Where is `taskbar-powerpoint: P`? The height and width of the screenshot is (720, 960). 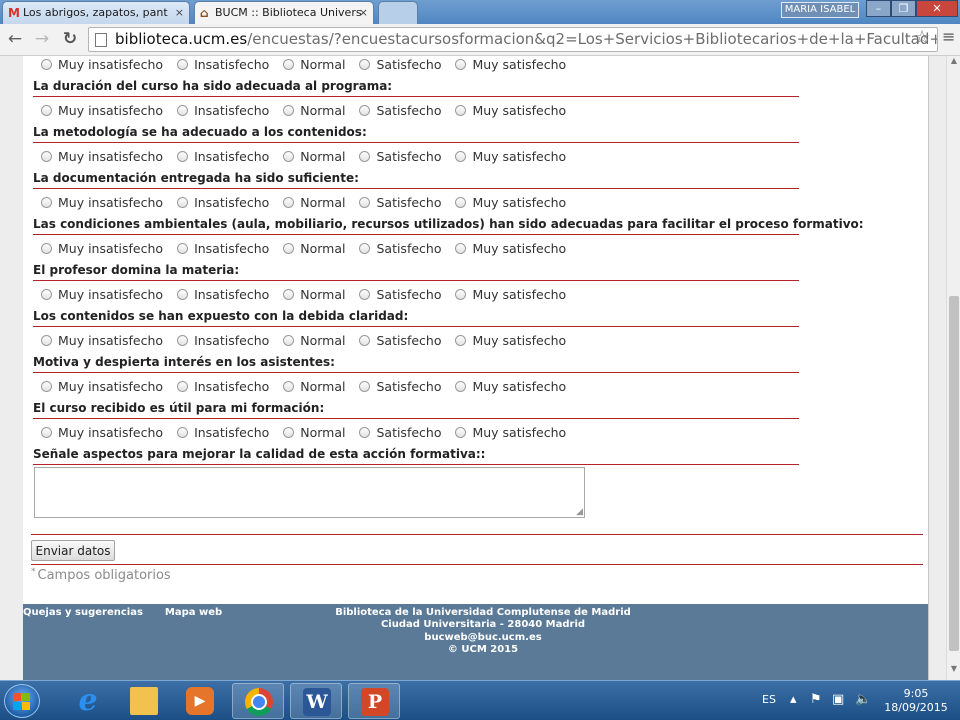 taskbar-powerpoint: P is located at coordinates (374, 701).